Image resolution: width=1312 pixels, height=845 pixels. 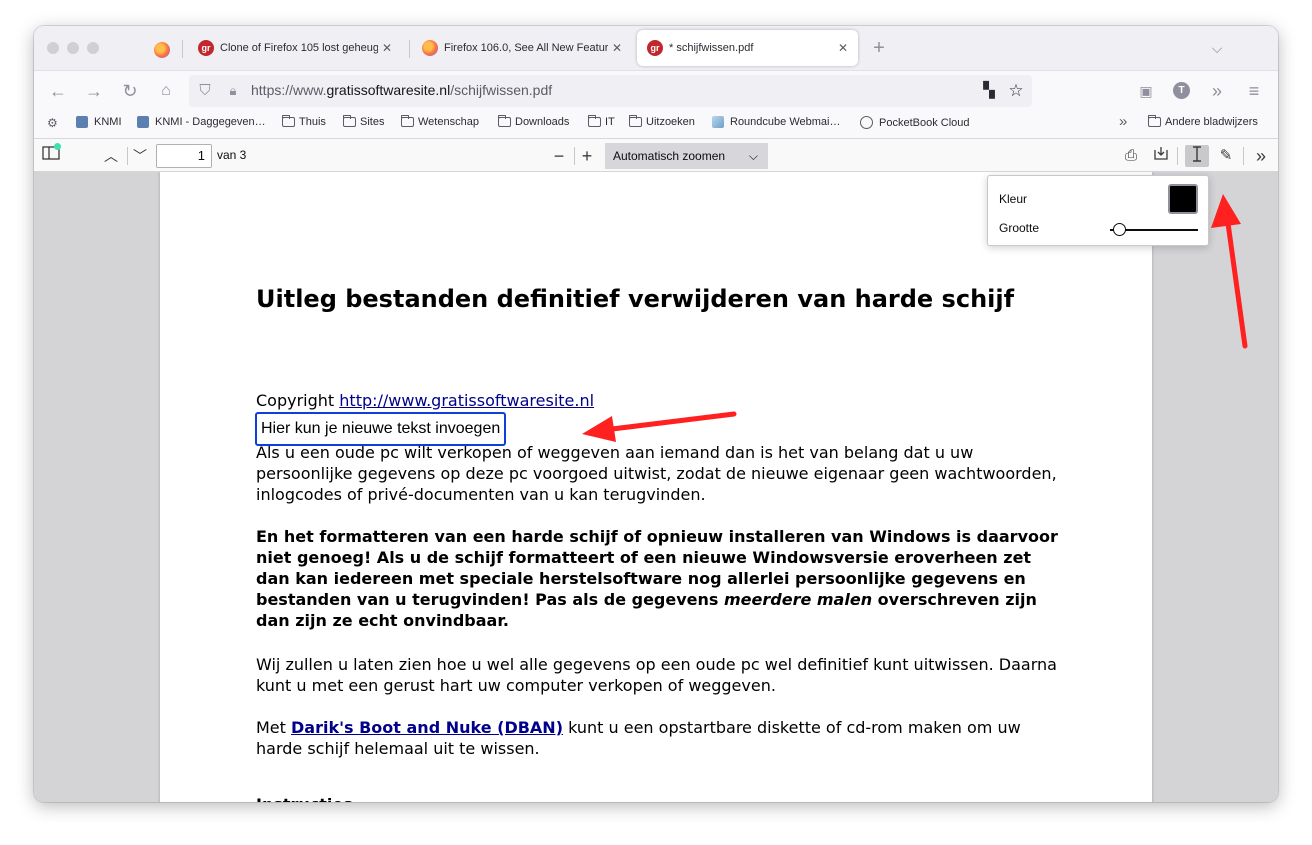 What do you see at coordinates (669, 156) in the screenshot?
I see `zoom-select-value: Automatisch zoomen` at bounding box center [669, 156].